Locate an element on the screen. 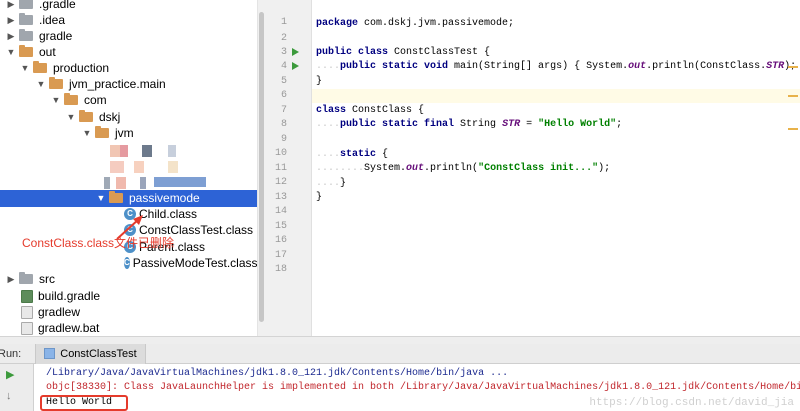 The width and height of the screenshot is (800, 411). code-line: ....} is located at coordinates (331, 183).